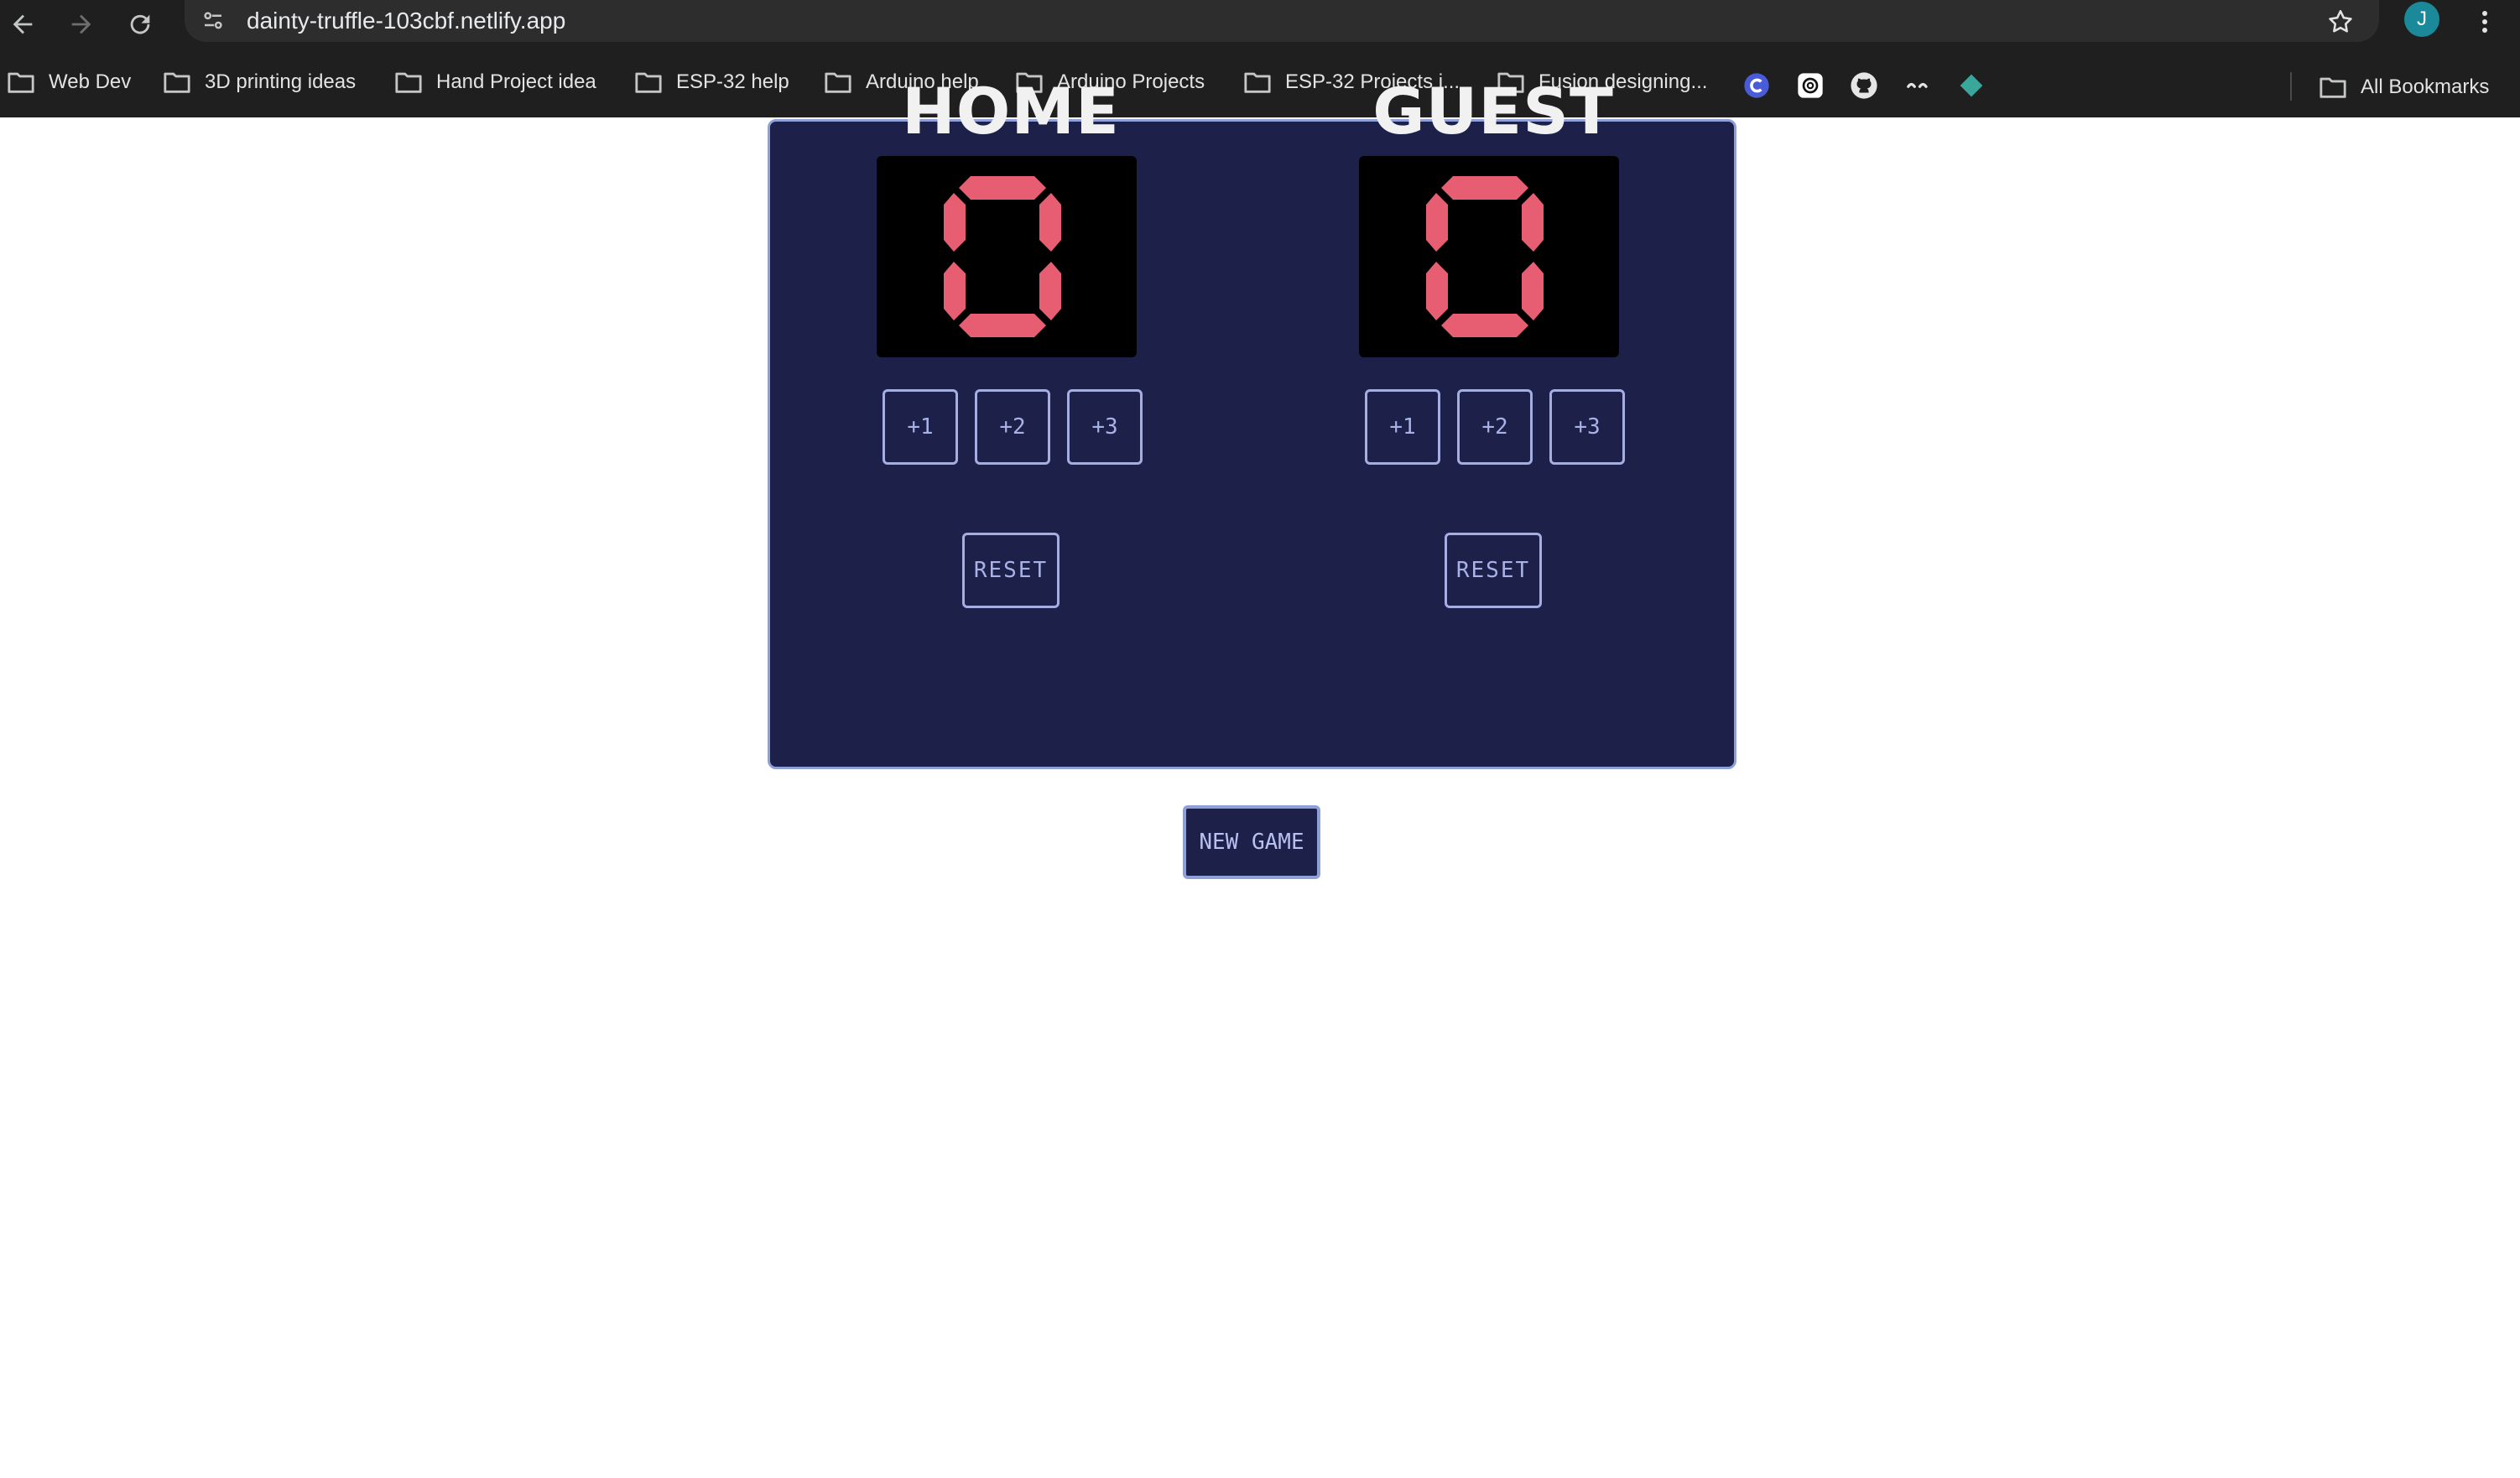 This screenshot has height=1478, width=2520. Describe the element at coordinates (1011, 111) in the screenshot. I see `home-title: HOME` at that location.